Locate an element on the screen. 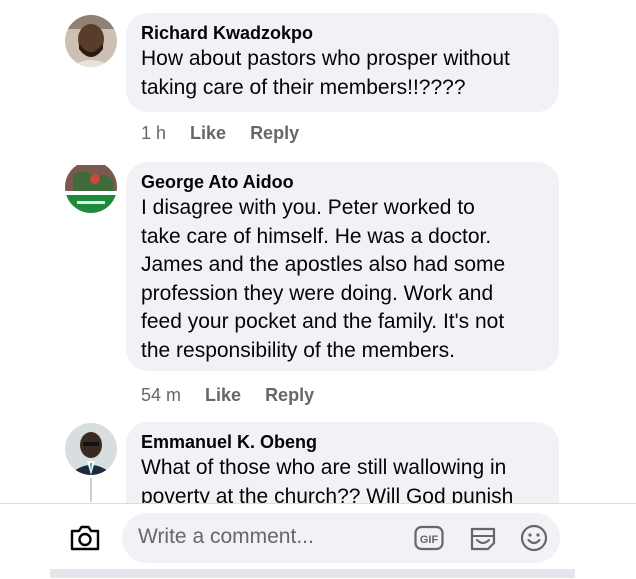 The height and width of the screenshot is (579, 636). bottom-bar is located at coordinates (312, 573).